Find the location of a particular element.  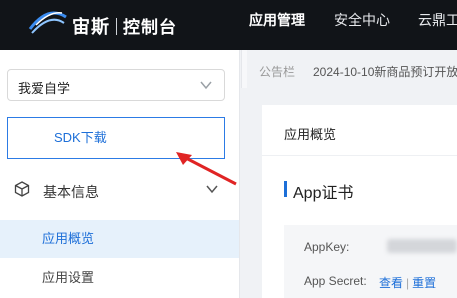

appsecret-label: App Secret: is located at coordinates (335, 281).